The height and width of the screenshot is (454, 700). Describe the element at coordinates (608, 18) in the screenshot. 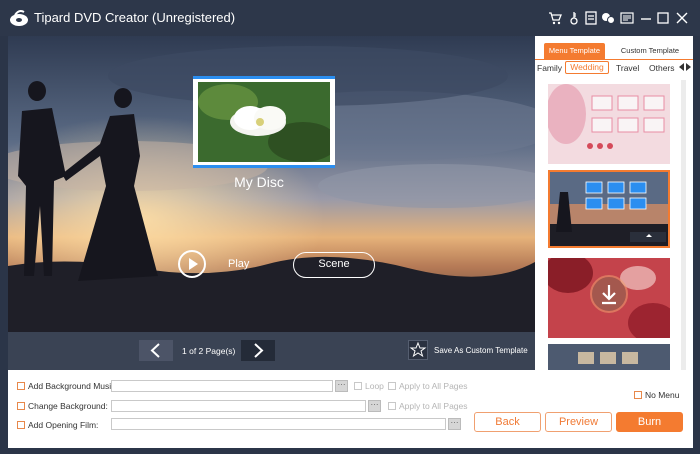

I see `chat-icon` at that location.